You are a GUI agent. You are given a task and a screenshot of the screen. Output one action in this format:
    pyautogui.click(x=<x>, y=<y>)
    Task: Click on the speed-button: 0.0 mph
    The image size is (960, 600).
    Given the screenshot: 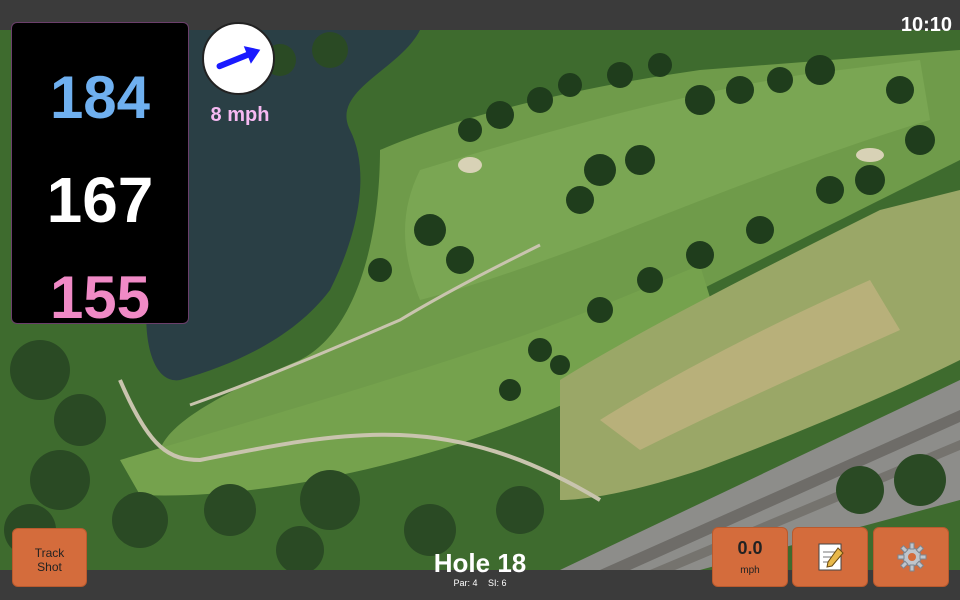 What is the action you would take?
    pyautogui.click(x=750, y=557)
    